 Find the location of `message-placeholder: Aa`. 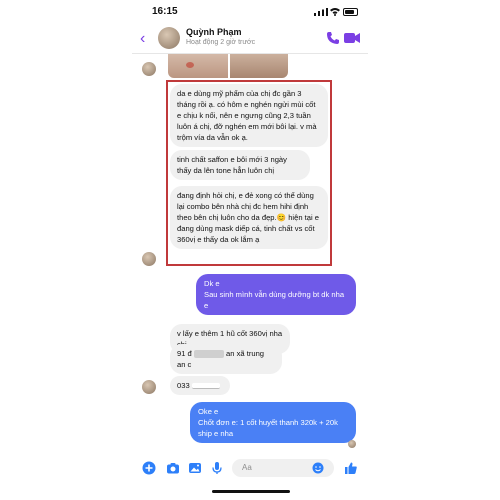

message-placeholder: Aa is located at coordinates (247, 467).